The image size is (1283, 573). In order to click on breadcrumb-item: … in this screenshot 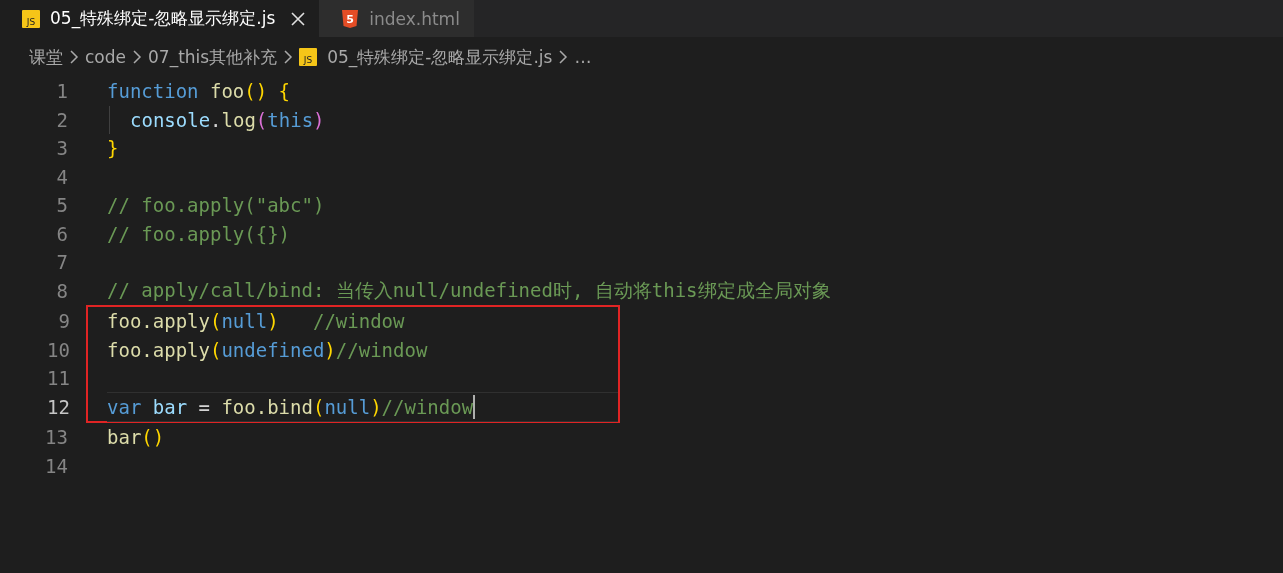, I will do `click(583, 57)`.